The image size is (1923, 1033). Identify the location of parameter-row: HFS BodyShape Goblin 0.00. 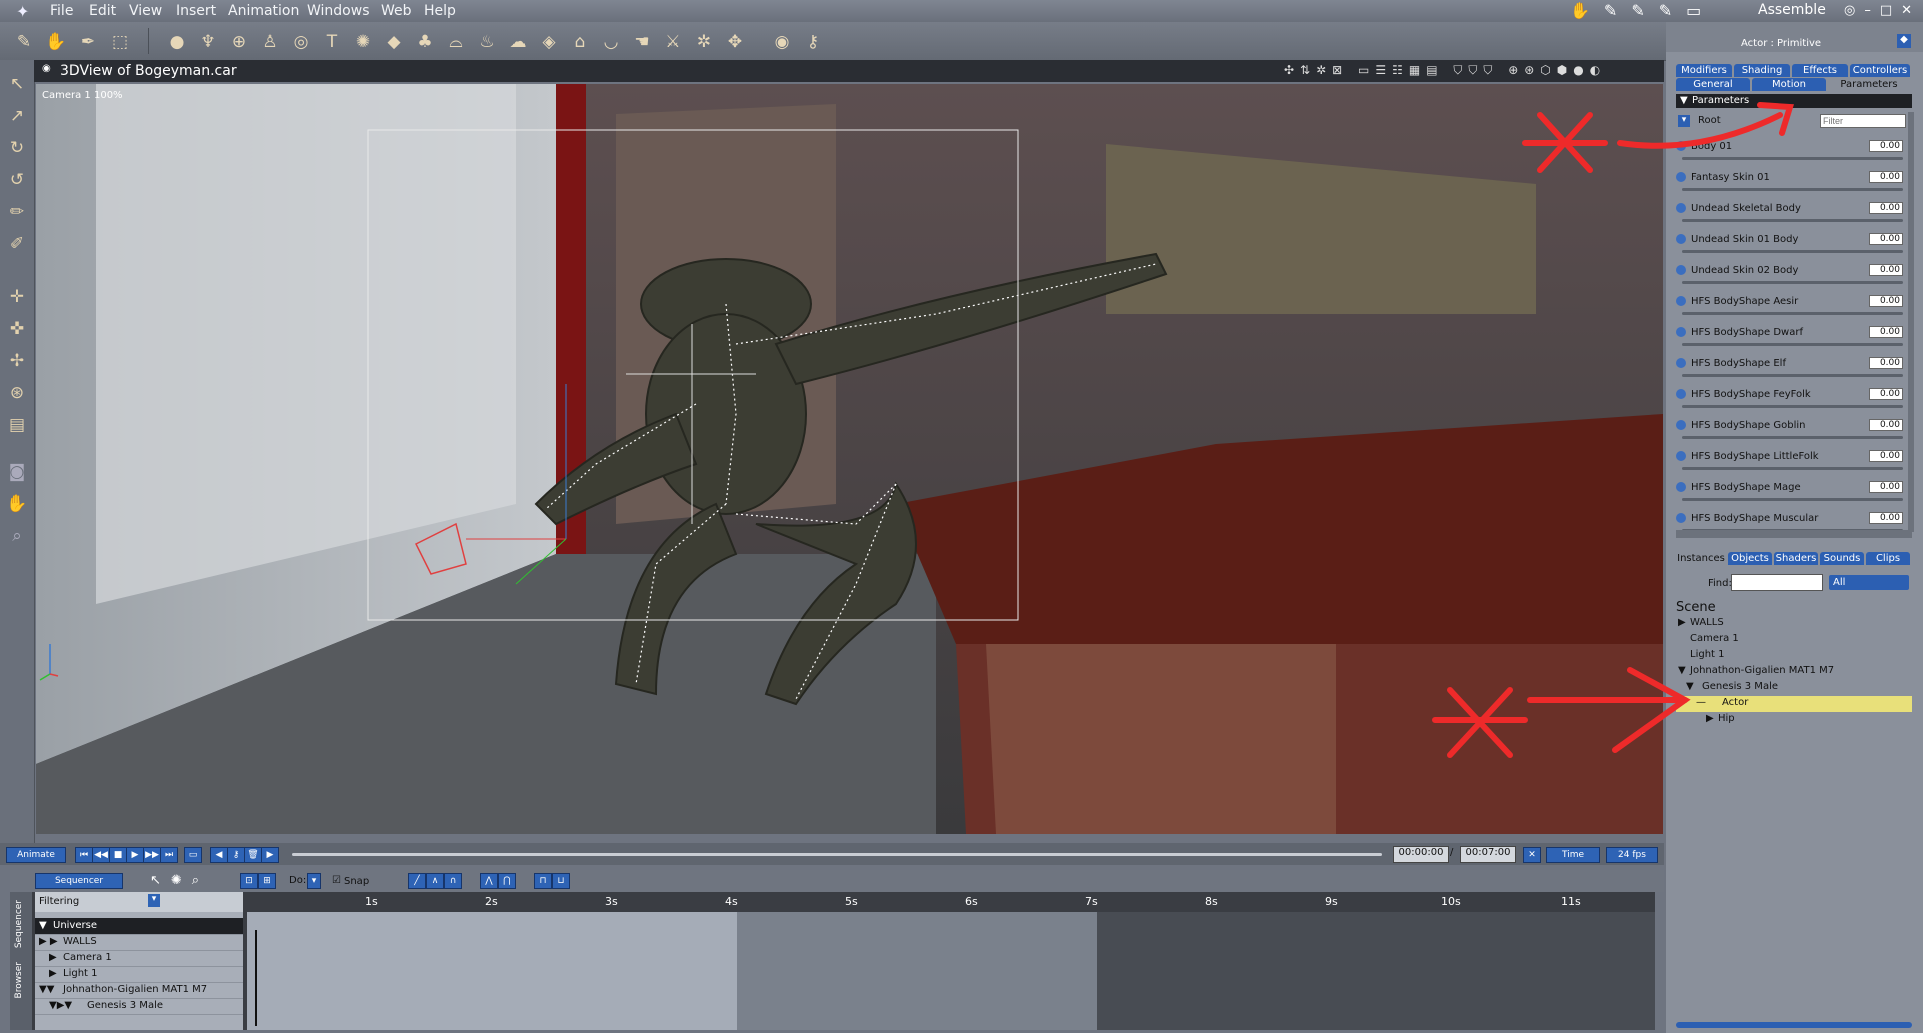
(1794, 431).